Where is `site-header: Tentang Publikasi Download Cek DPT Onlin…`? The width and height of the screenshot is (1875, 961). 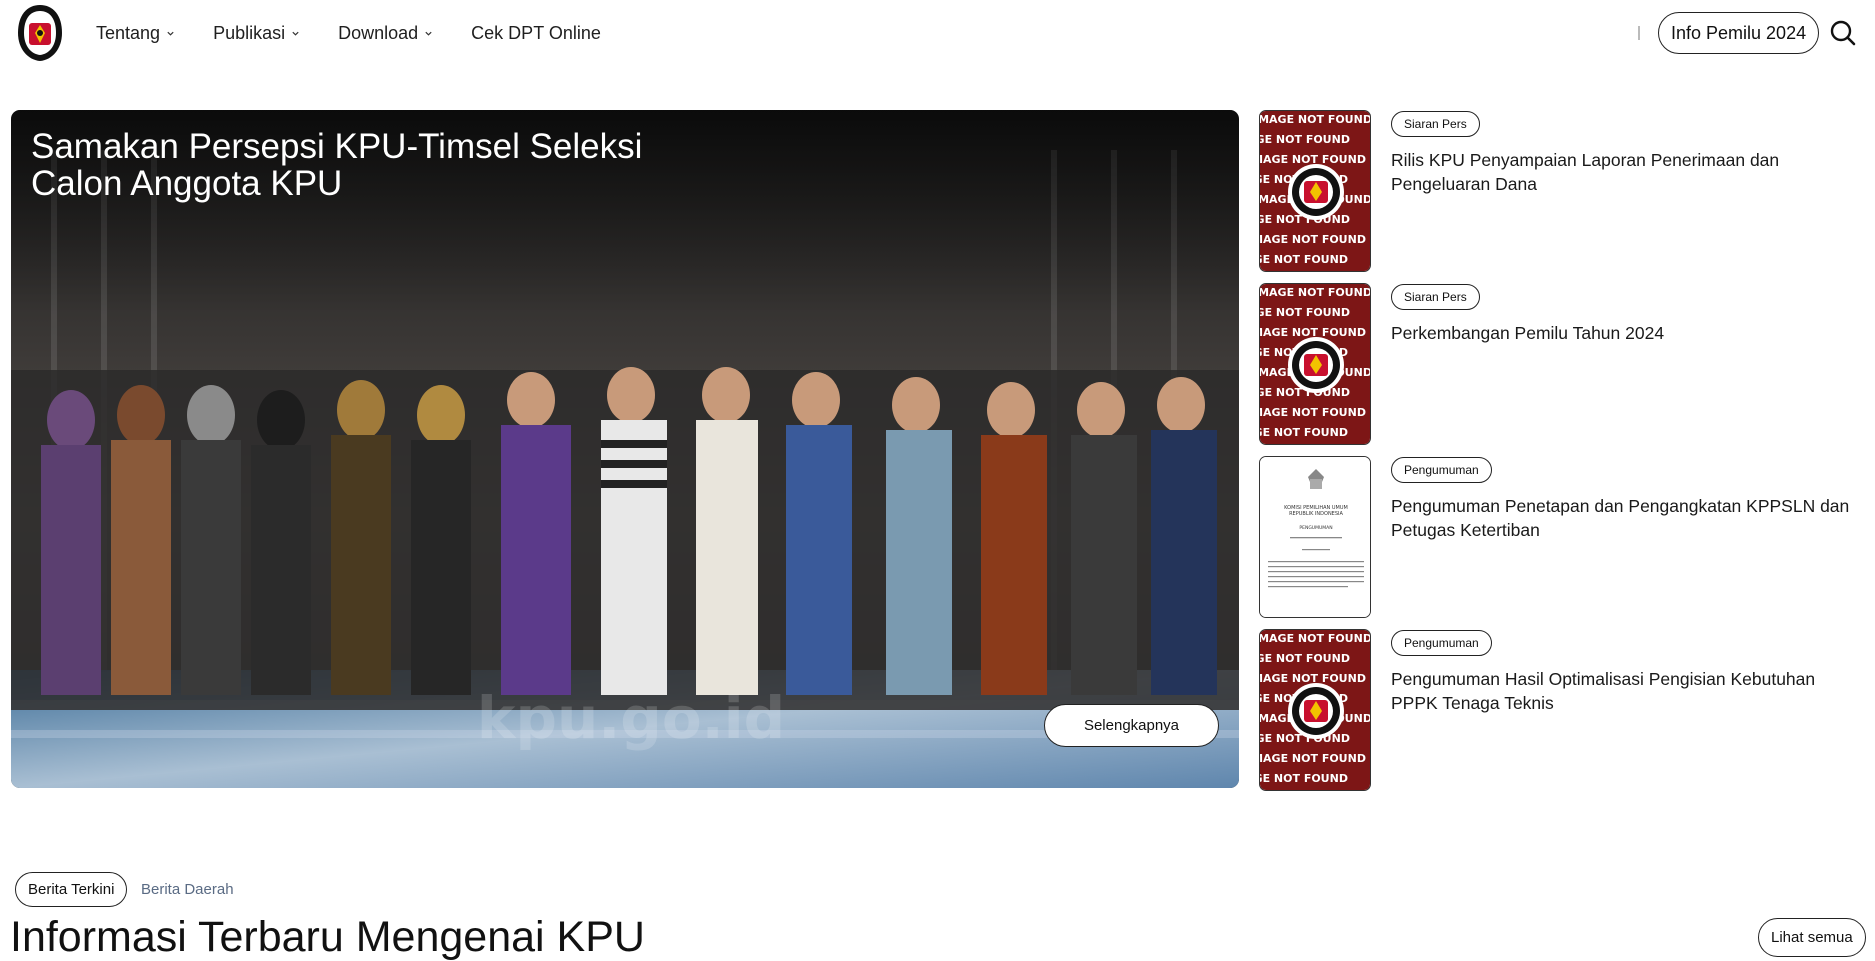 site-header: Tentang Publikasi Download Cek DPT Onlin… is located at coordinates (937, 33).